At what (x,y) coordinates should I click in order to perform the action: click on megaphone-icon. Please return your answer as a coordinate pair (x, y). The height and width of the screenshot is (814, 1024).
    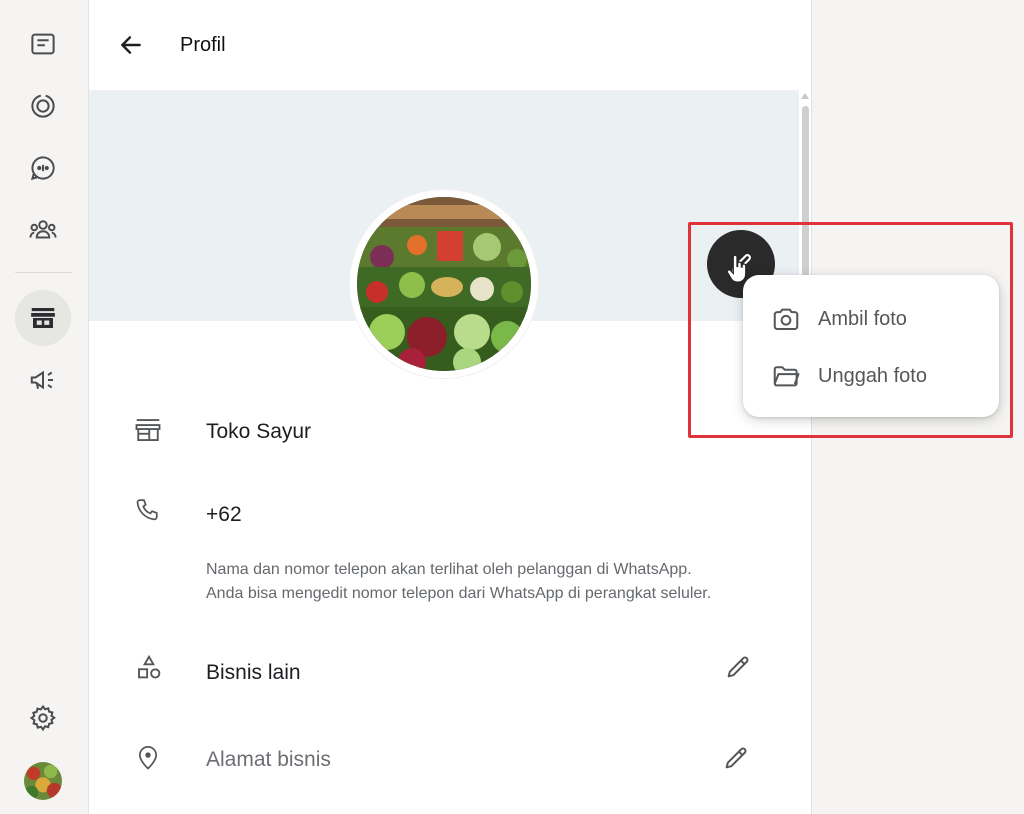
    Looking at the image, I should click on (41, 380).